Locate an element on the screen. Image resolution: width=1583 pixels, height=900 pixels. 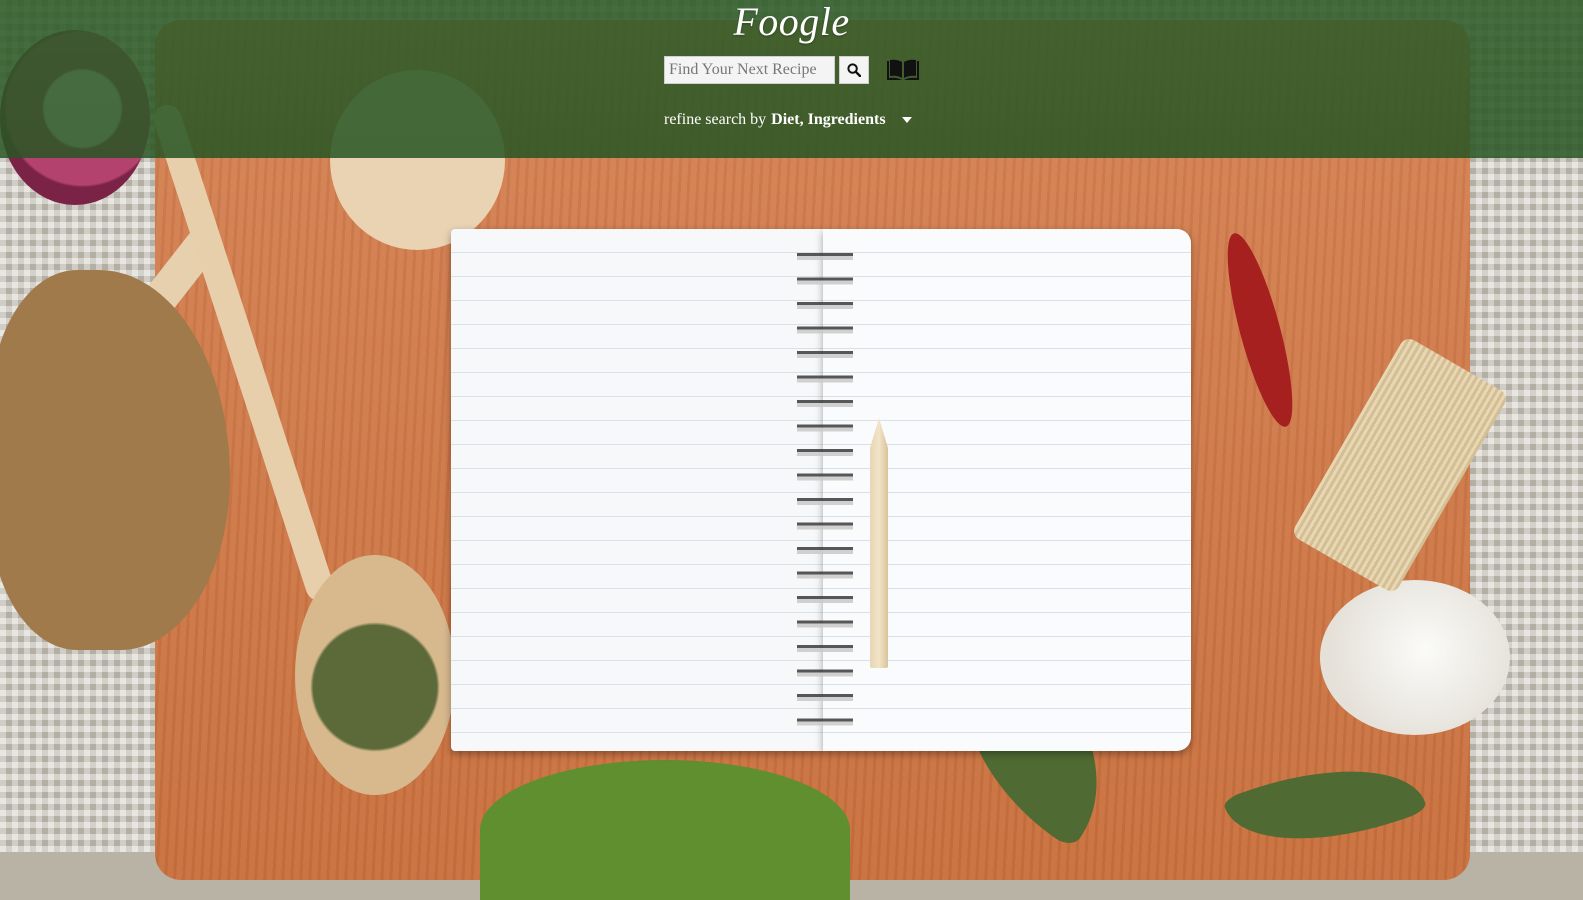
search-button is located at coordinates (854, 70).